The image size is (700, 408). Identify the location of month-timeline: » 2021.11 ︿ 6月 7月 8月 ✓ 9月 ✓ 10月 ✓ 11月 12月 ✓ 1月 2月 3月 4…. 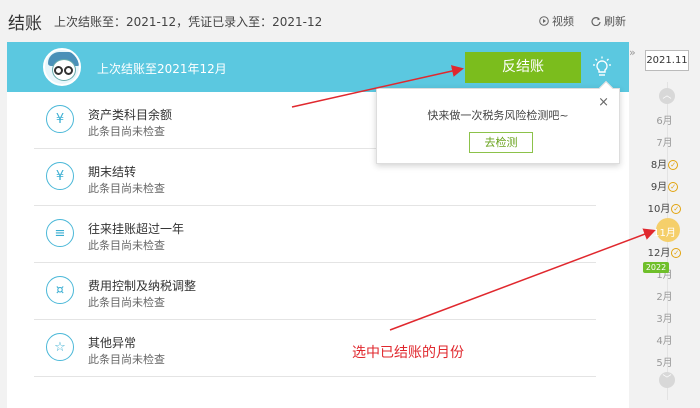
(664, 225).